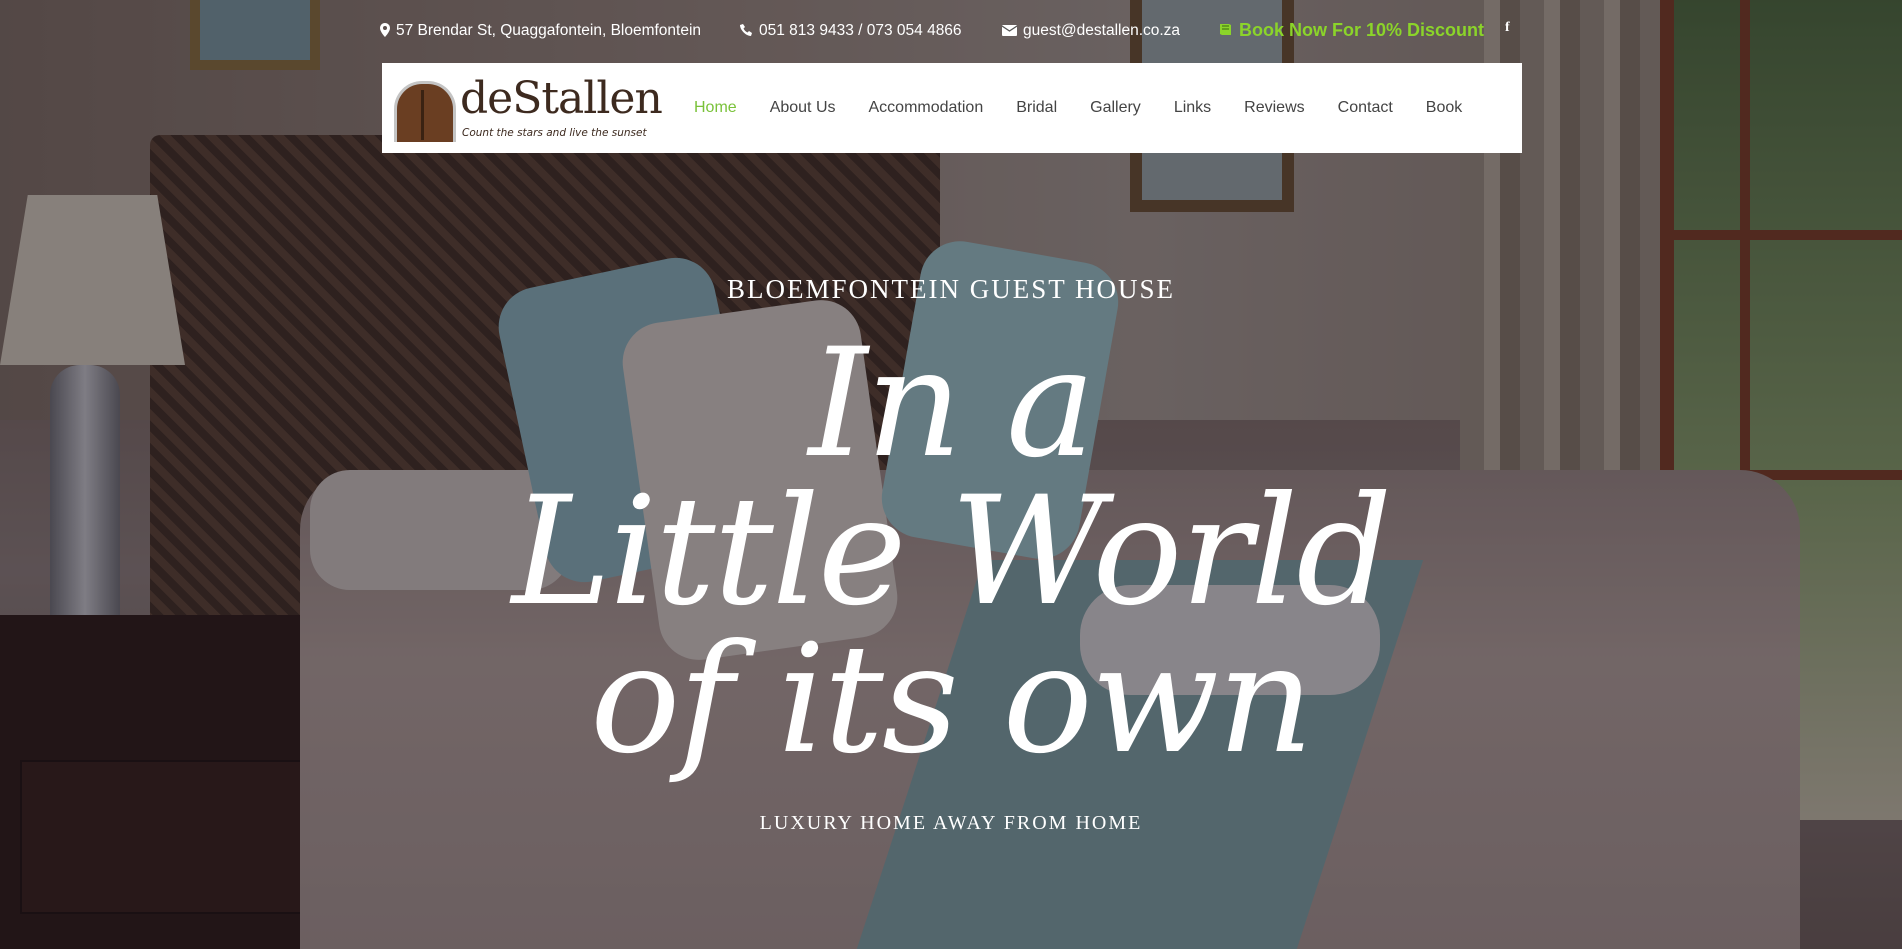 The height and width of the screenshot is (949, 1902). I want to click on hero-eyebrow: BLOEMFONTEIN GUEST HOUSE, so click(950, 289).